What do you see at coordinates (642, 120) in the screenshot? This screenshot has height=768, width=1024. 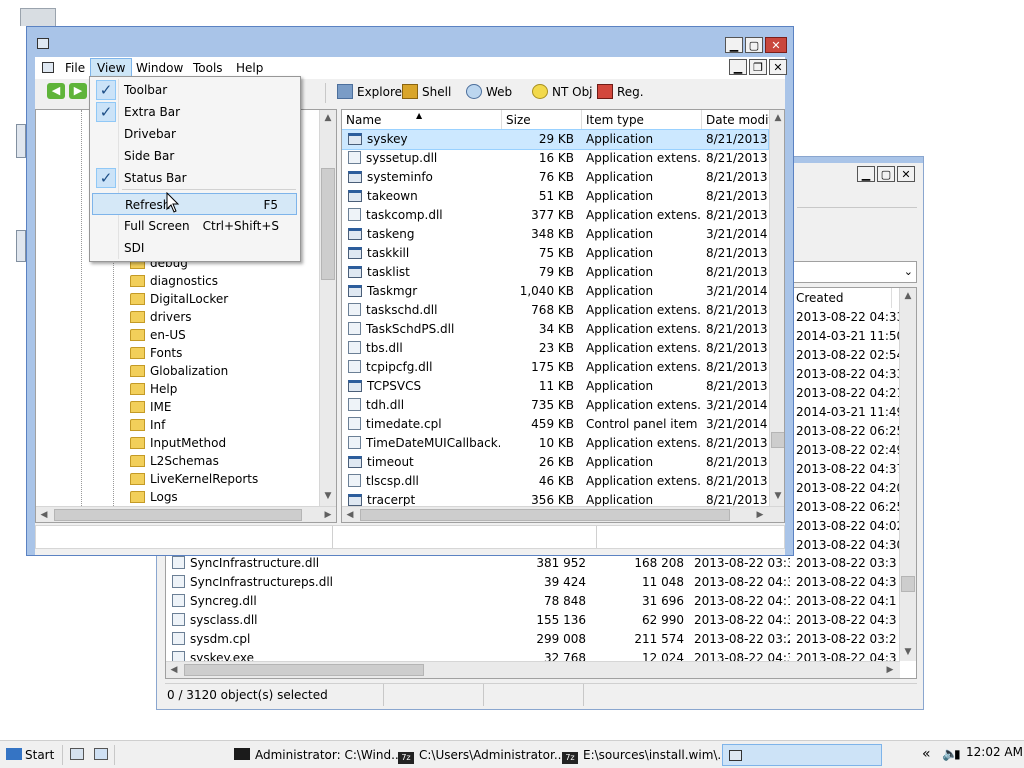 I see `column-header-type: Item type` at bounding box center [642, 120].